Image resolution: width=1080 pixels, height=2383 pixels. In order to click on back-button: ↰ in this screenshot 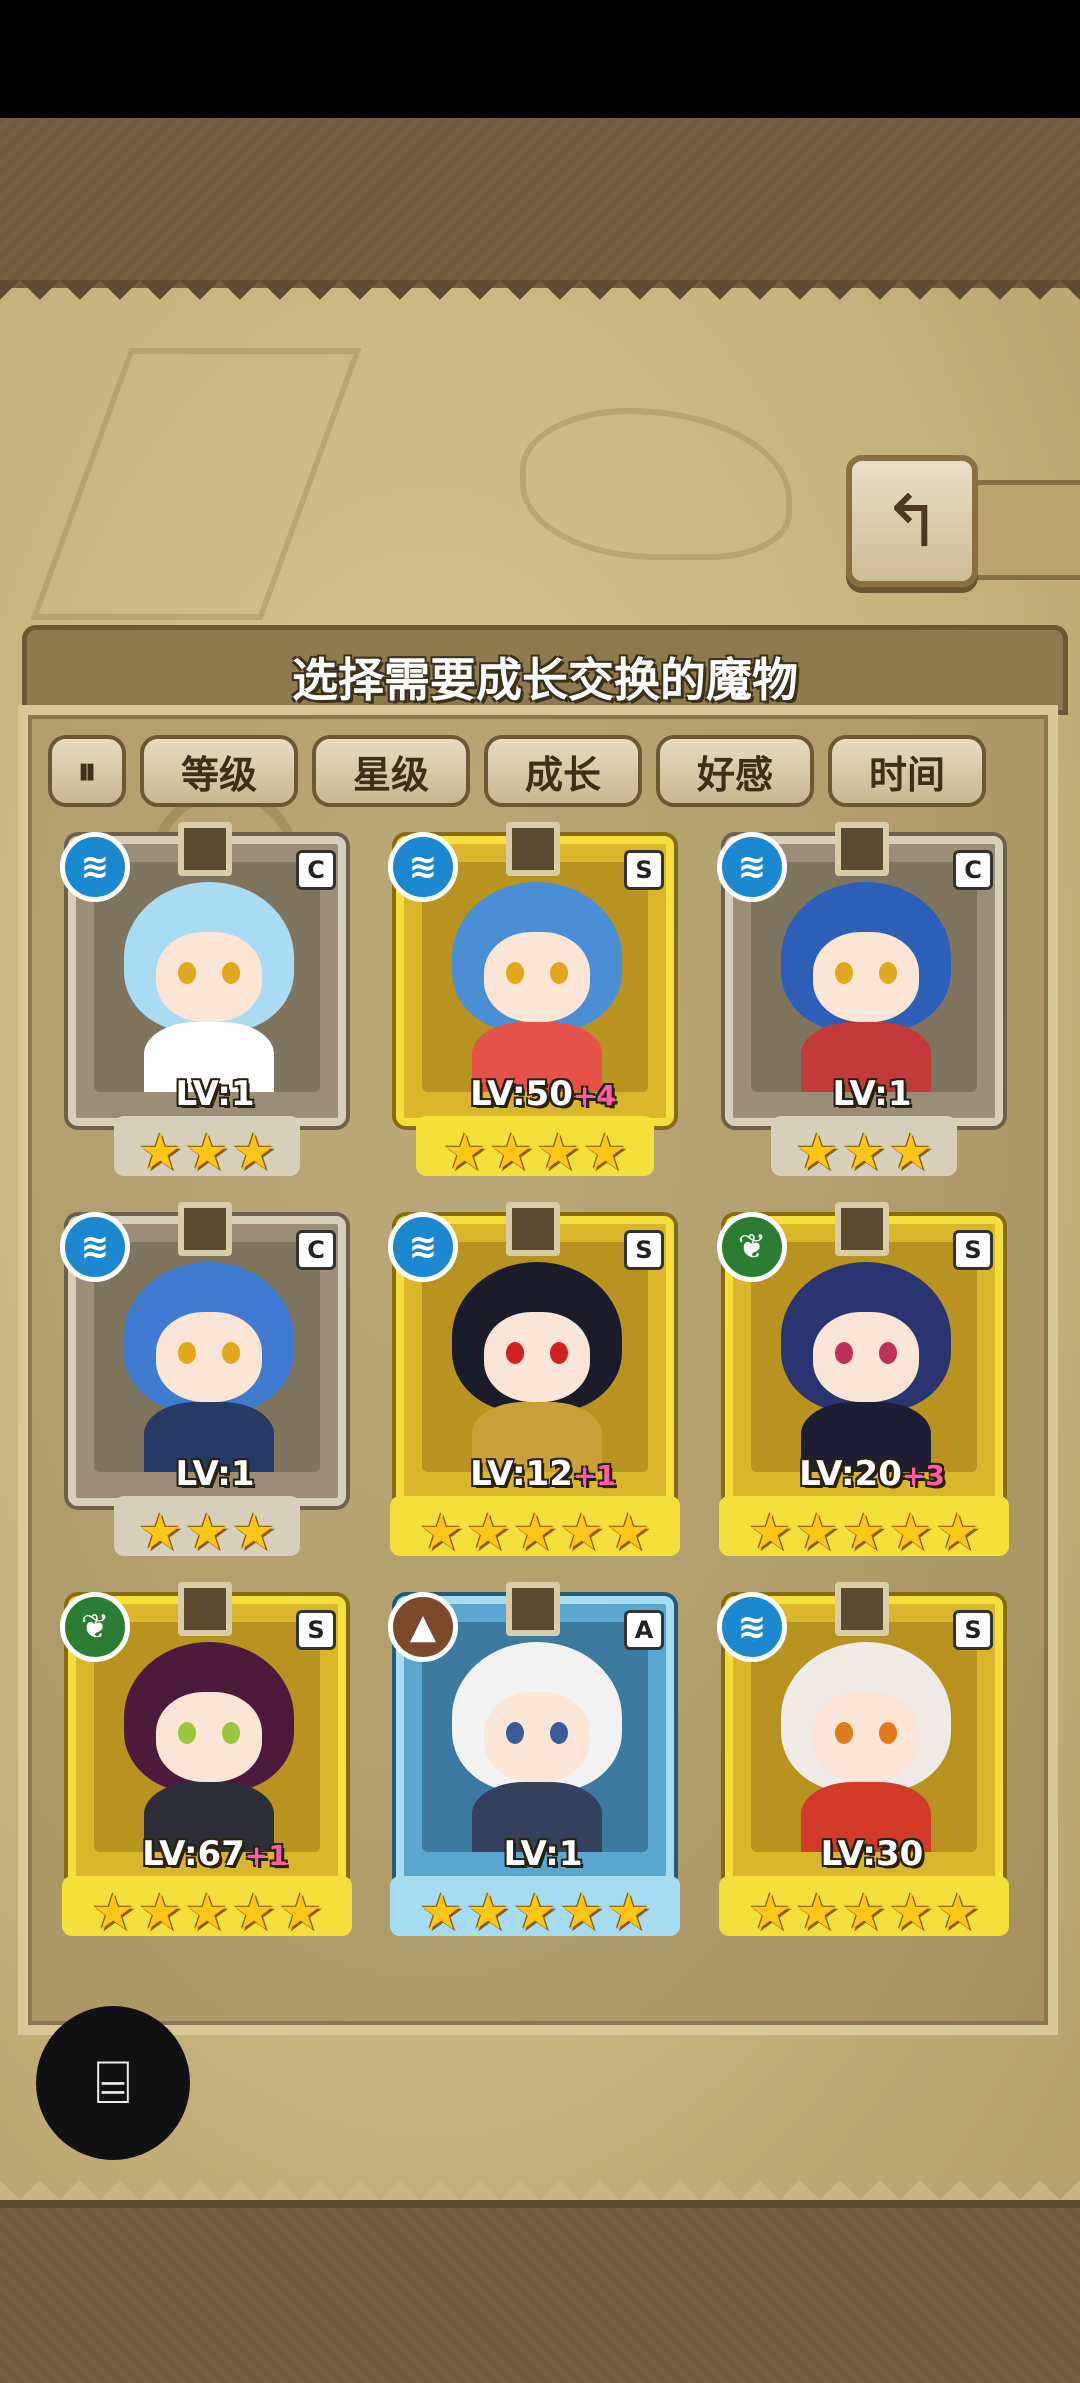, I will do `click(912, 521)`.